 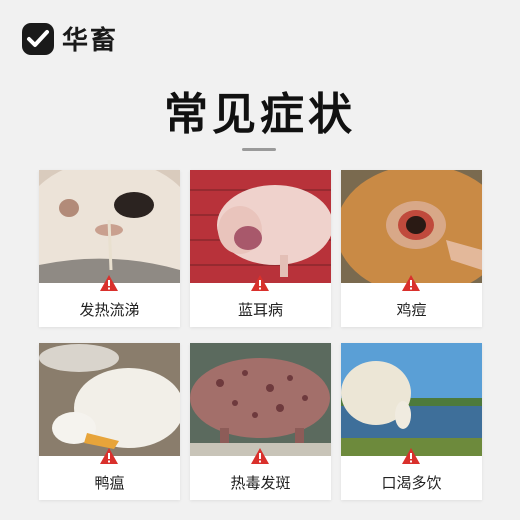 What do you see at coordinates (38, 38) in the screenshot?
I see `check-shield-icon` at bounding box center [38, 38].